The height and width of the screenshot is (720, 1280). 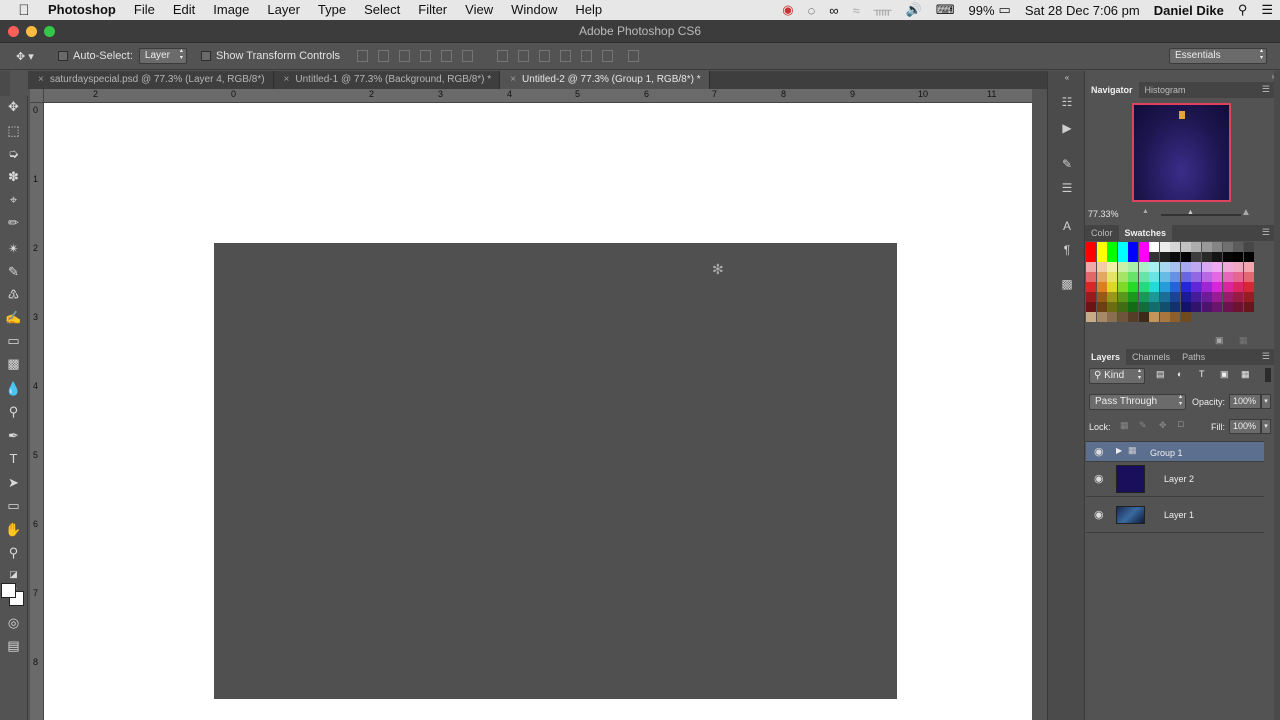 I want to click on zoom-slider, so click(x=1201, y=215).